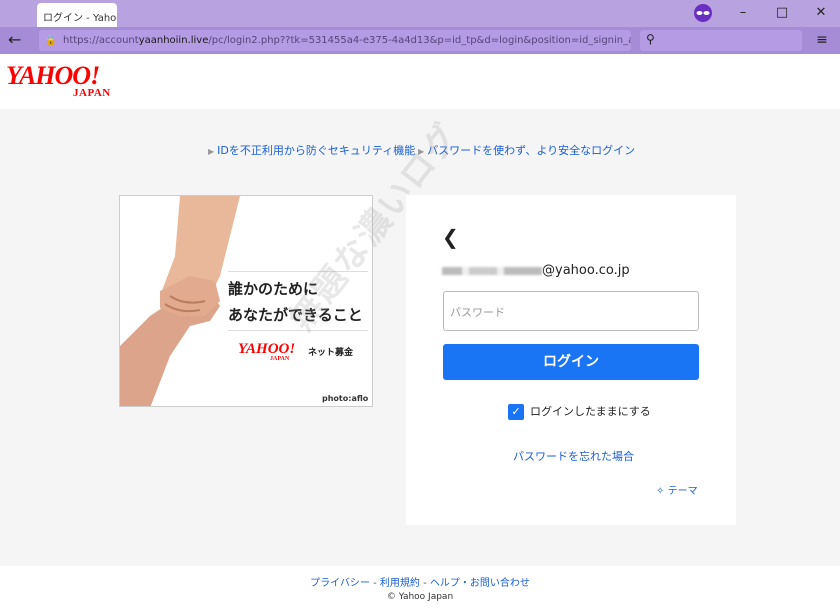  What do you see at coordinates (19, 40) in the screenshot?
I see `back-arrow-icon: ←` at bounding box center [19, 40].